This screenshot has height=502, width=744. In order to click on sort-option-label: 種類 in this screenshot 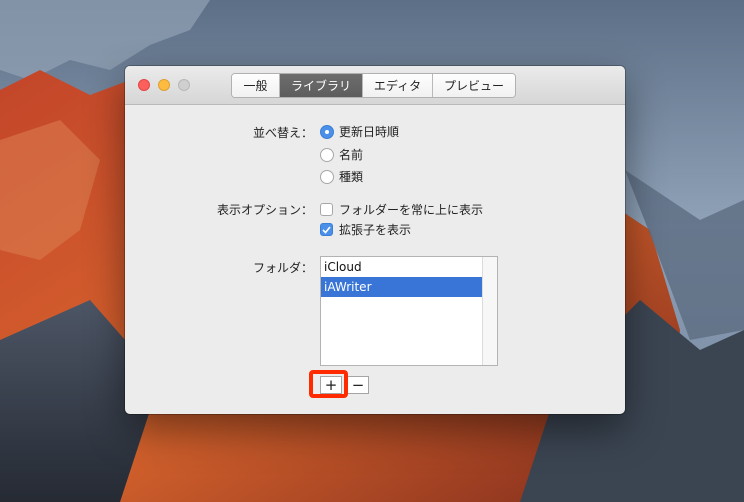, I will do `click(351, 177)`.